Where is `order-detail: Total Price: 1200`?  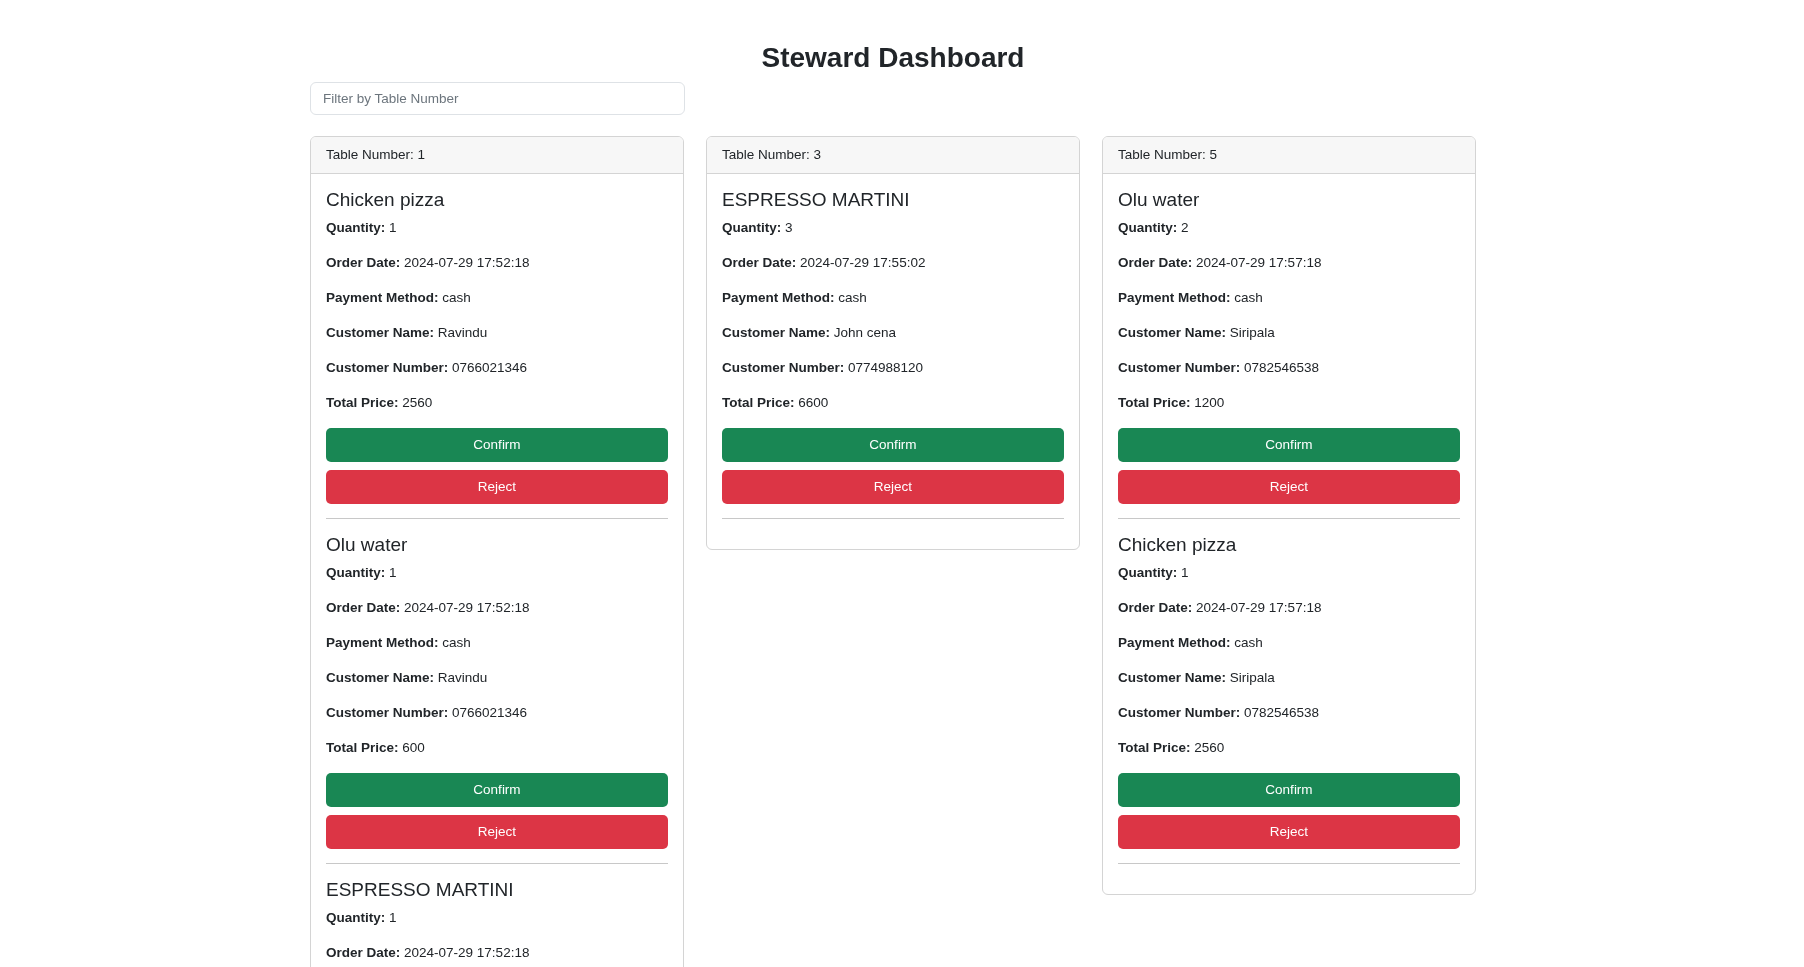
order-detail: Total Price: 1200 is located at coordinates (1172, 403).